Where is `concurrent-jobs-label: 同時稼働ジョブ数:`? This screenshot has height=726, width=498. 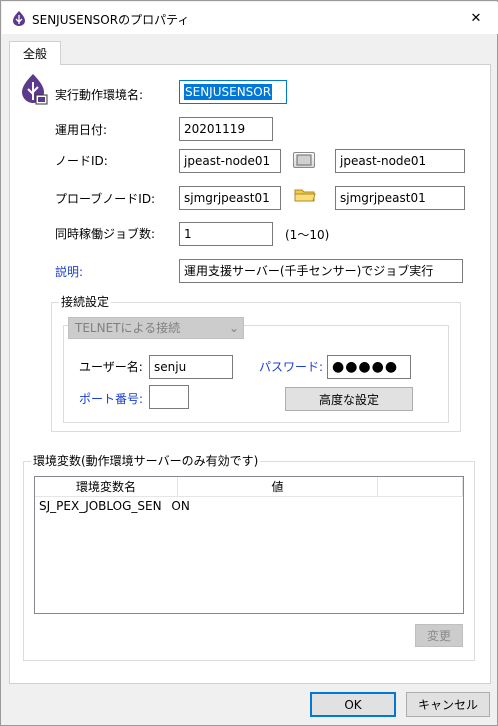 concurrent-jobs-label: 同時稼働ジョブ数: is located at coordinates (105, 234).